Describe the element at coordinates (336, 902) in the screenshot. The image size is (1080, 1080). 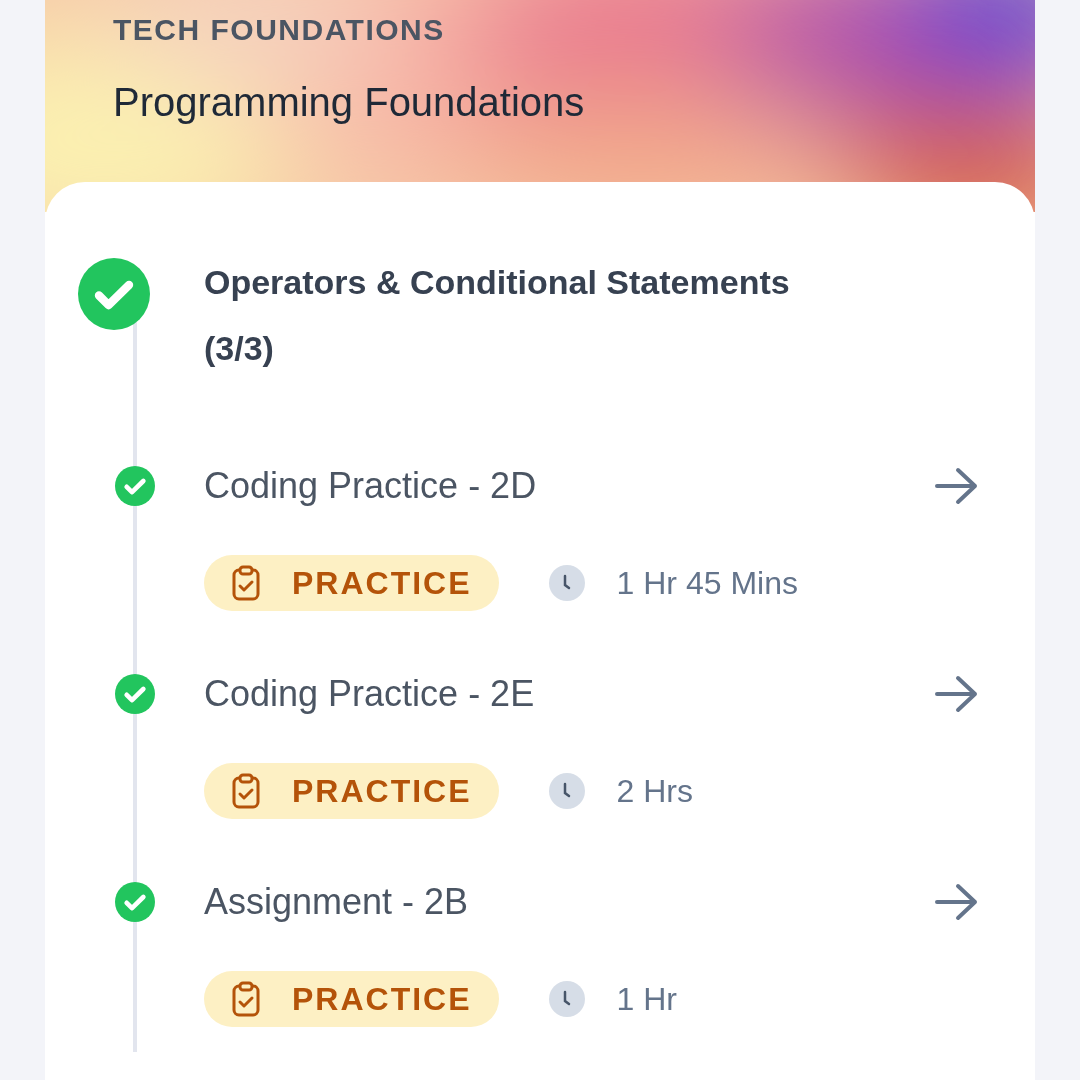
I see `lesson-title: Assignment - 2B` at that location.